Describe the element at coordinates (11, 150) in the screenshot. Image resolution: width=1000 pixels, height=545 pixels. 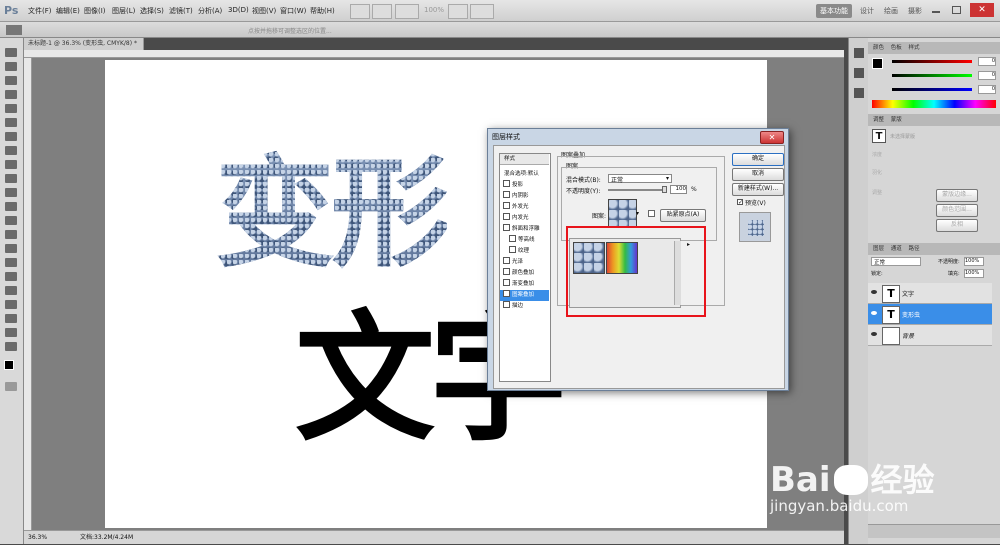
I see `brush-tool-icon` at that location.